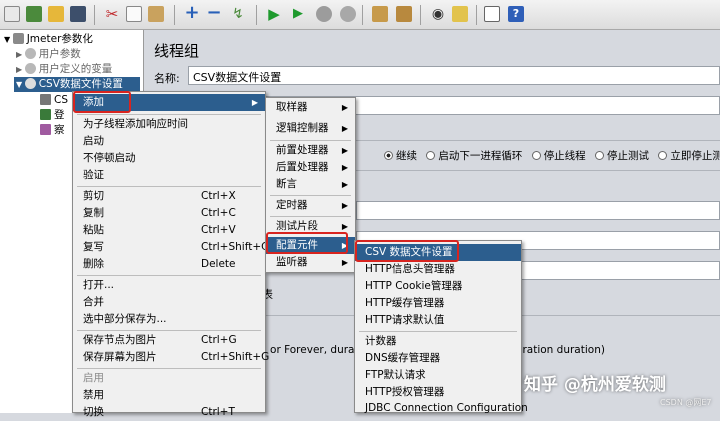 This screenshot has height=421, width=720. Describe the element at coordinates (169, 302) in the screenshot. I see `menu-item-merge: 合并` at that location.